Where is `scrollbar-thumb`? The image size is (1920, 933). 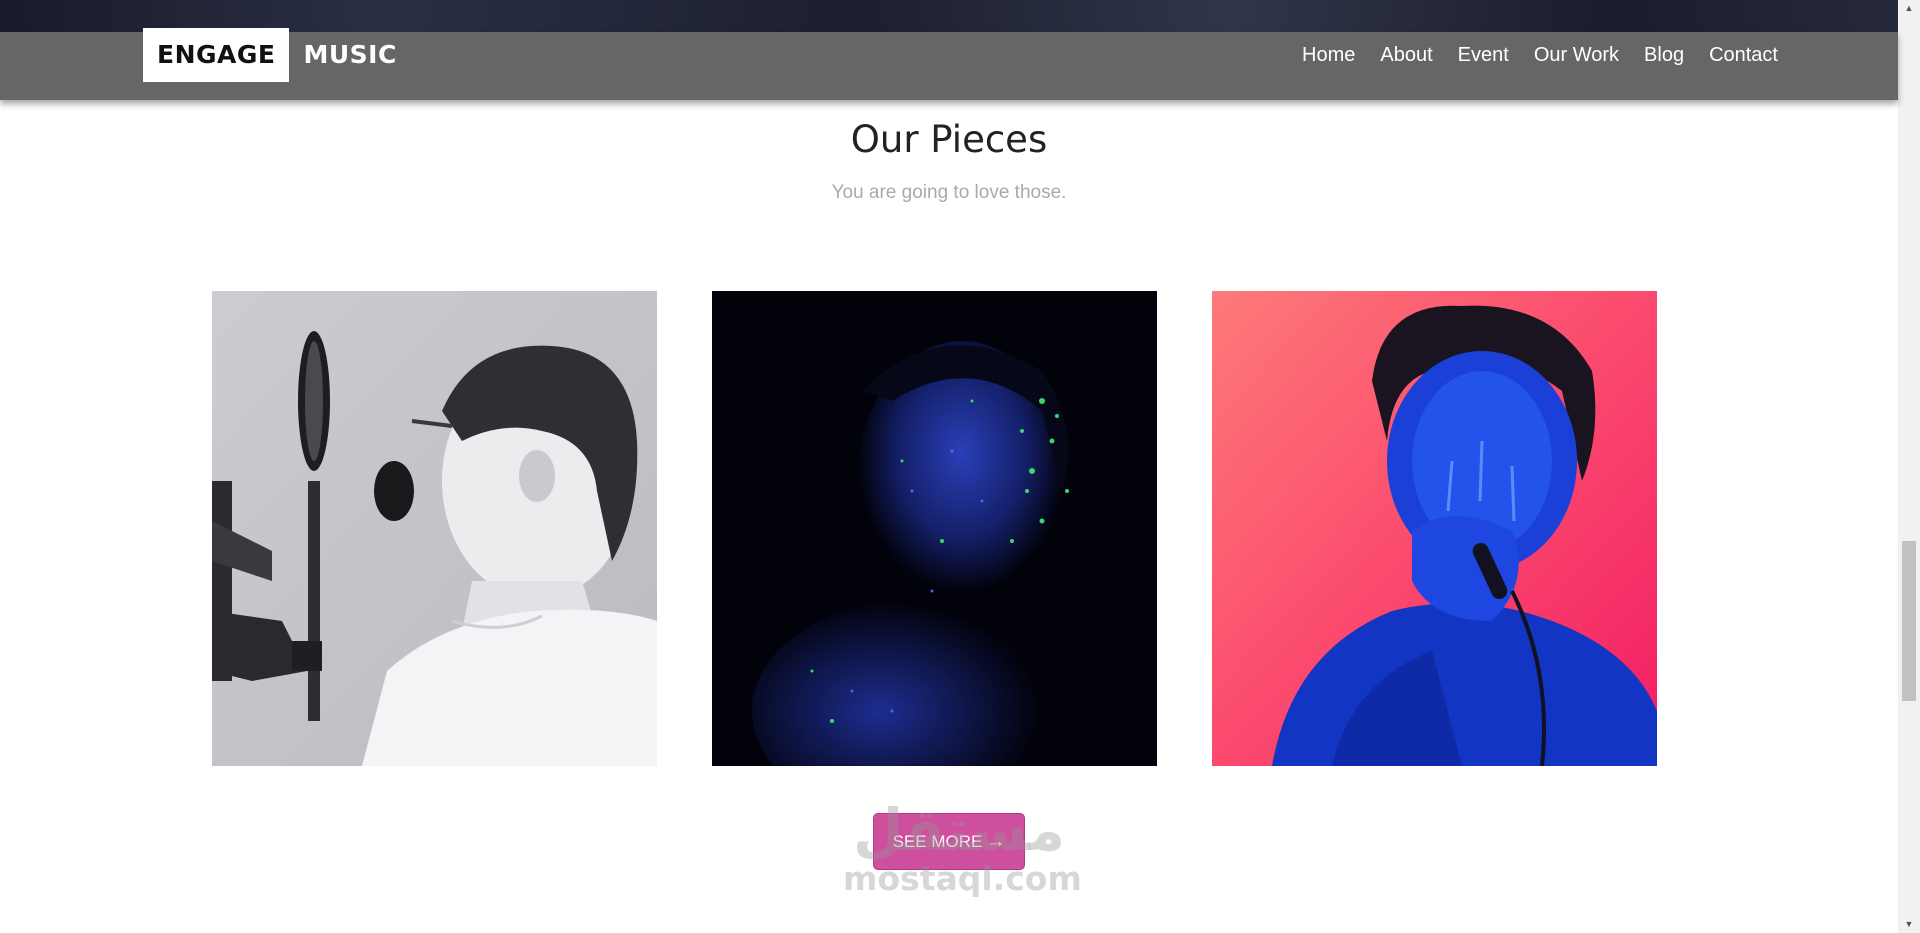
scrollbar-thumb is located at coordinates (1909, 621).